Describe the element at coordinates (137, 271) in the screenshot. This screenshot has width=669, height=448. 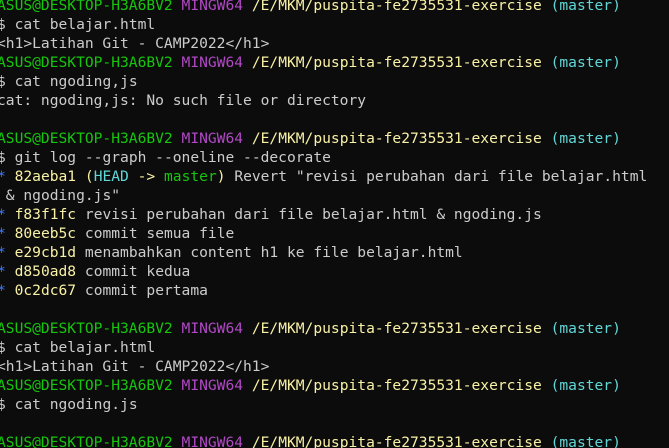
I see `commit-message: commit kedua` at that location.